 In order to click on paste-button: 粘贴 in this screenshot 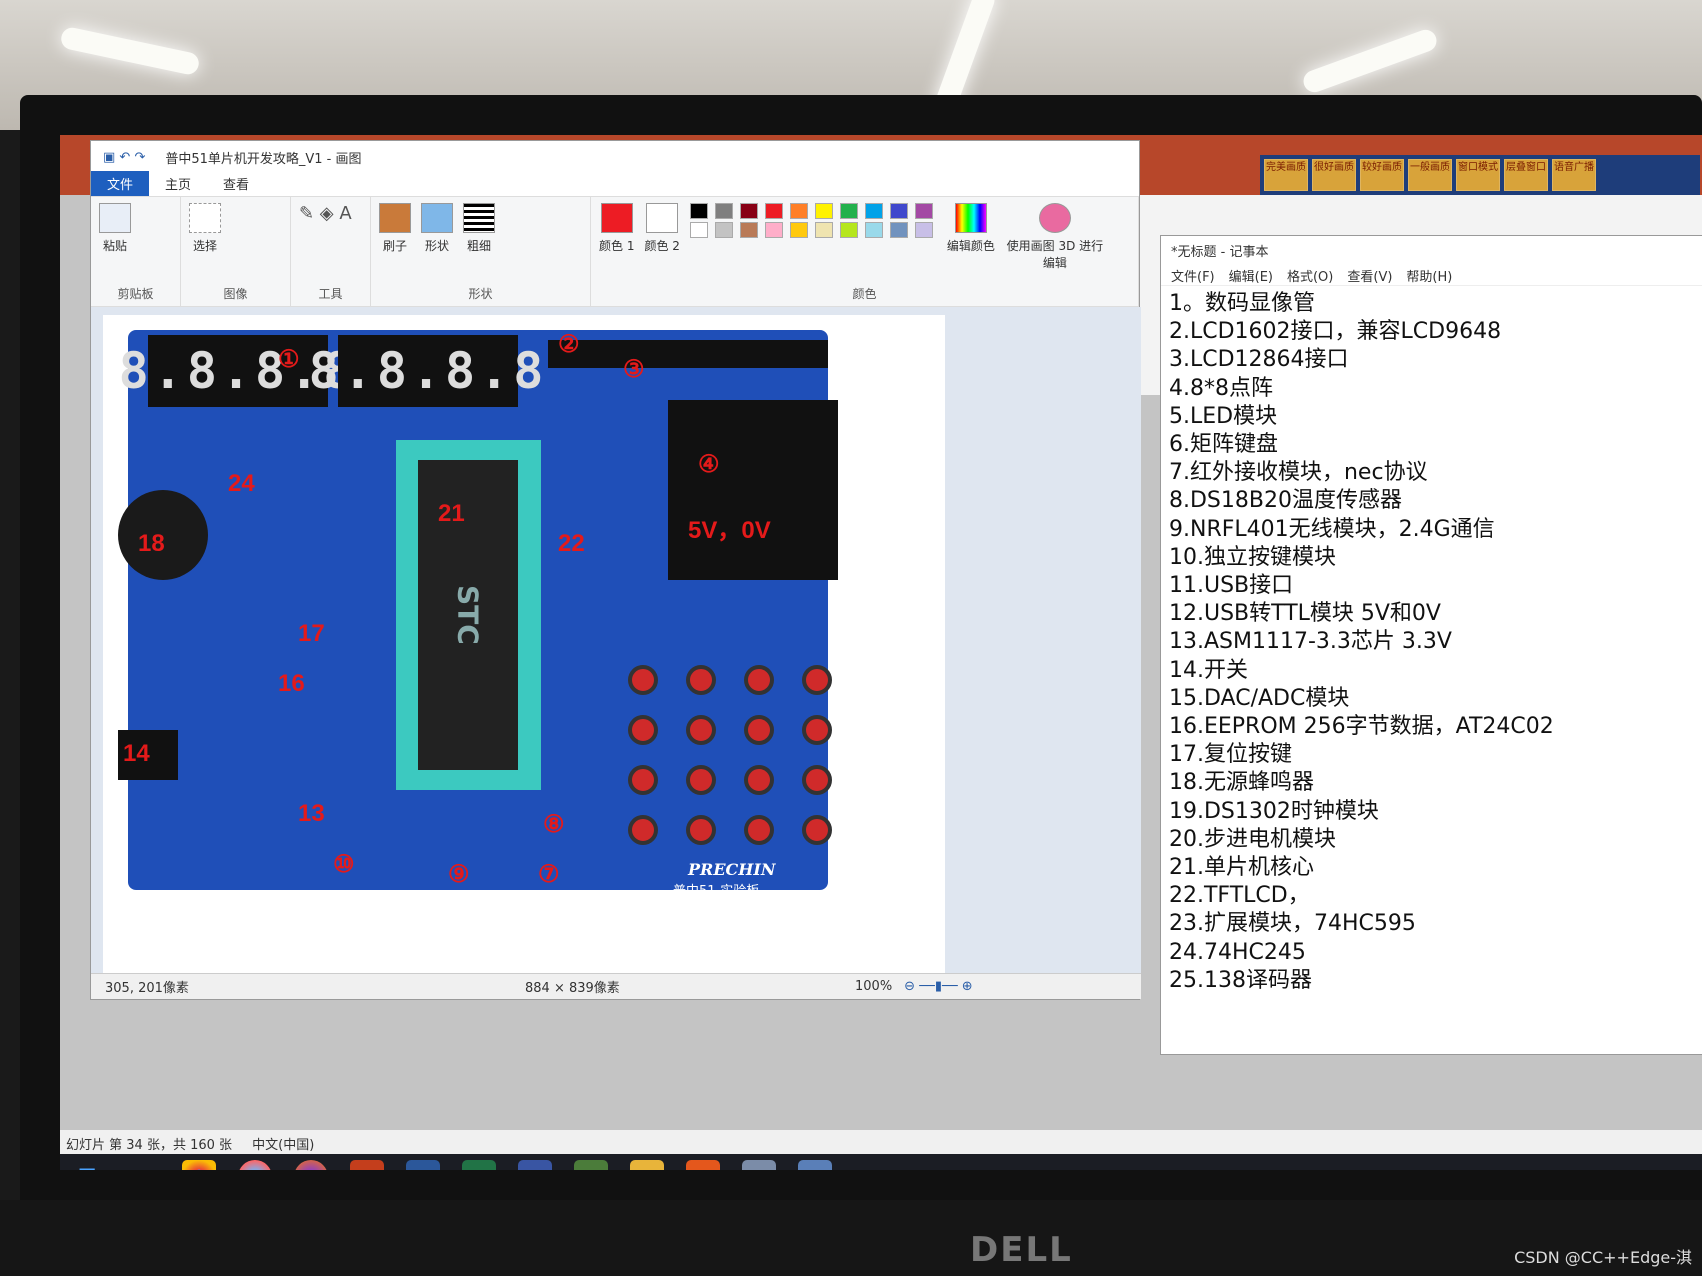, I will do `click(115, 228)`.